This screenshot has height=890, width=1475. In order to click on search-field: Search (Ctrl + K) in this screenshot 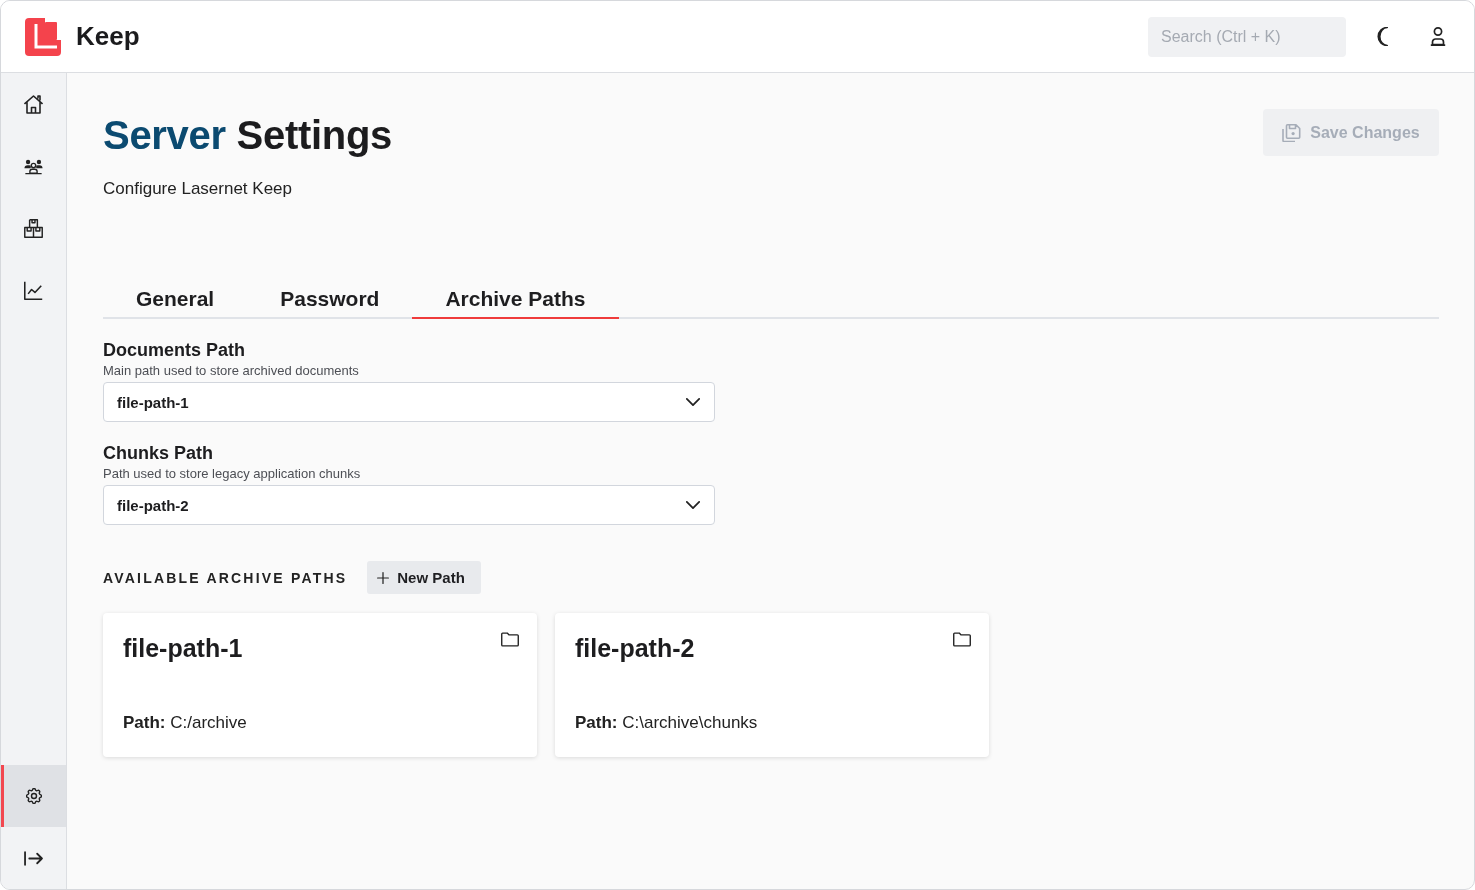, I will do `click(1247, 36)`.